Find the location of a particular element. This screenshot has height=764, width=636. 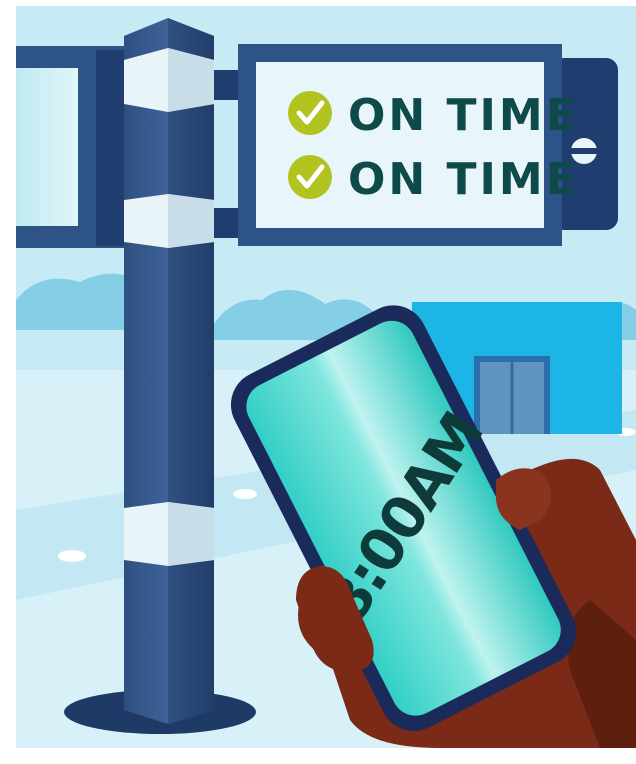

sign-pole is located at coordinates (169, 371).